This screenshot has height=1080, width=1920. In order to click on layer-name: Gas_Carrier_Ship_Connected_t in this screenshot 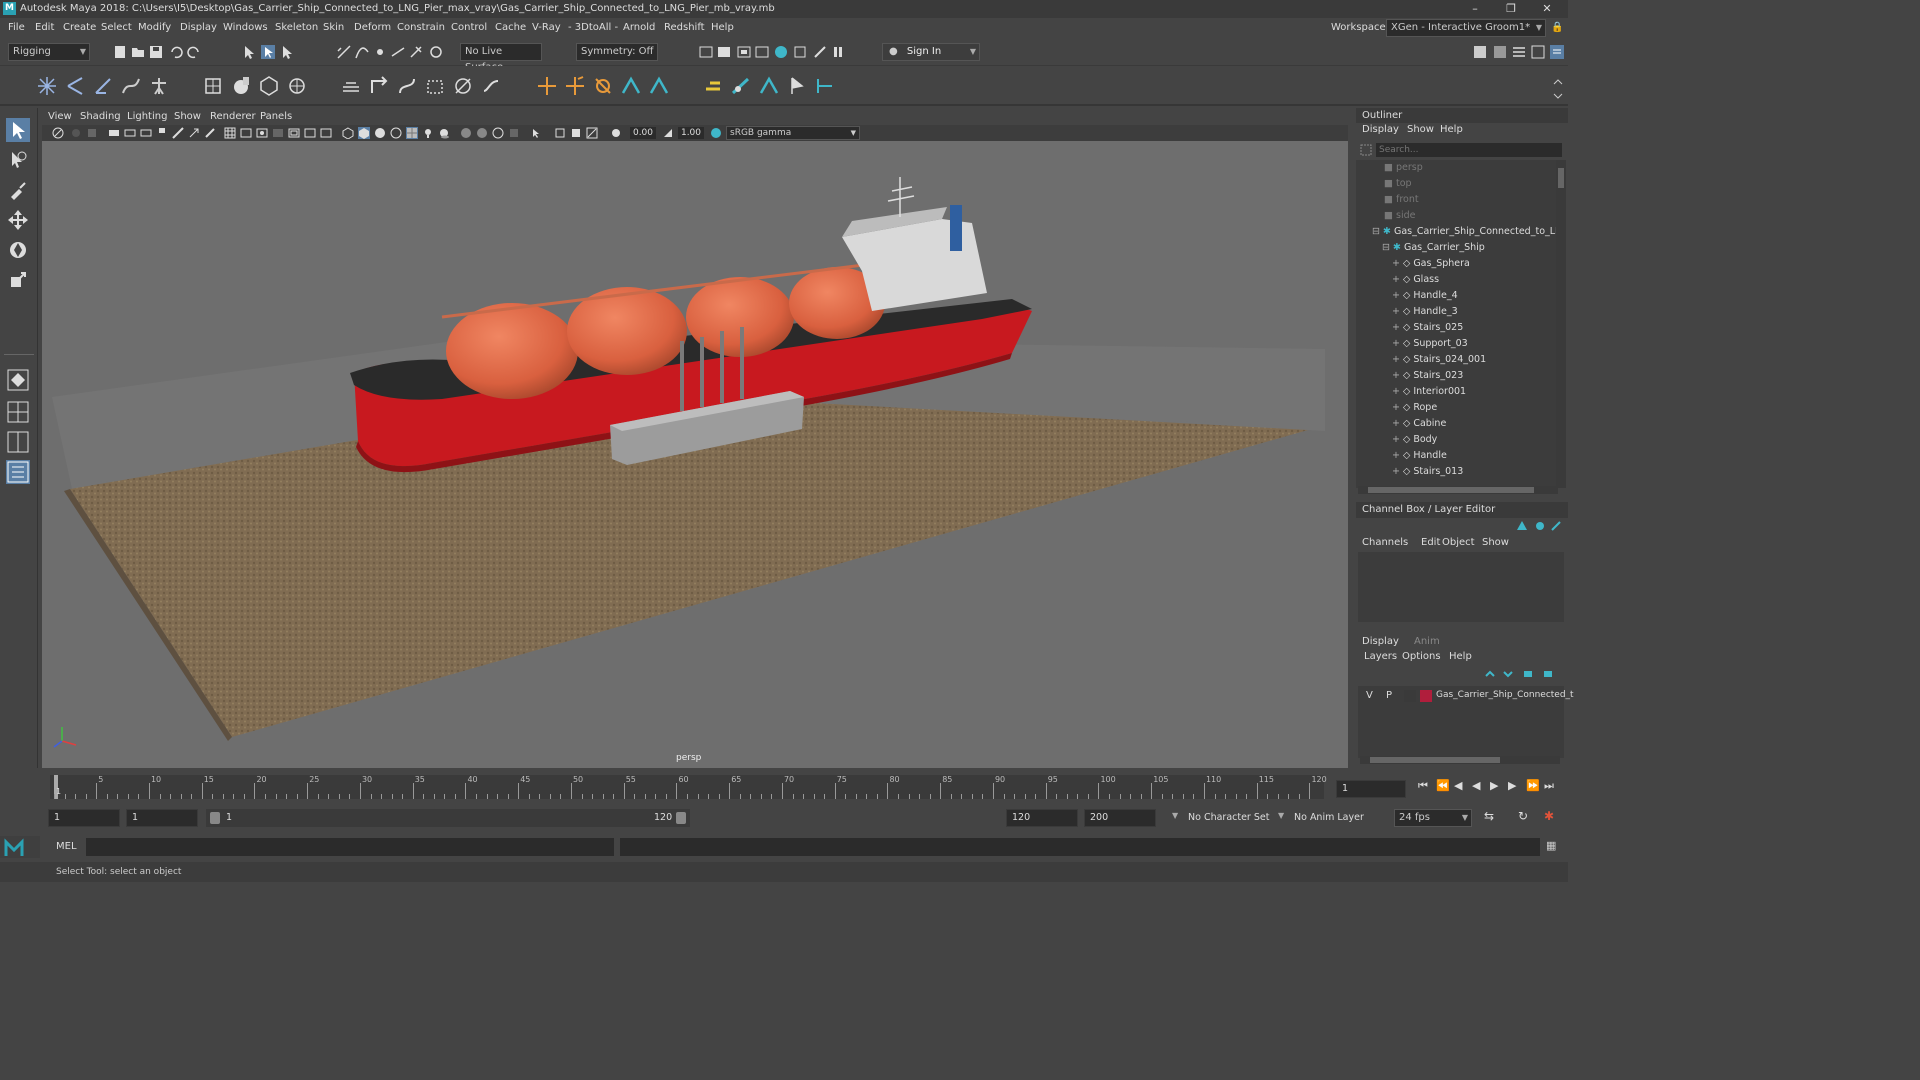, I will do `click(1505, 695)`.